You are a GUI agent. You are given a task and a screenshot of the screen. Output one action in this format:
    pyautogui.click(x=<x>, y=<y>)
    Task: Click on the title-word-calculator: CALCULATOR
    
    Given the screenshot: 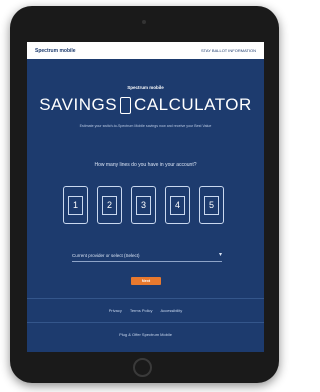 What is the action you would take?
    pyautogui.click(x=193, y=104)
    